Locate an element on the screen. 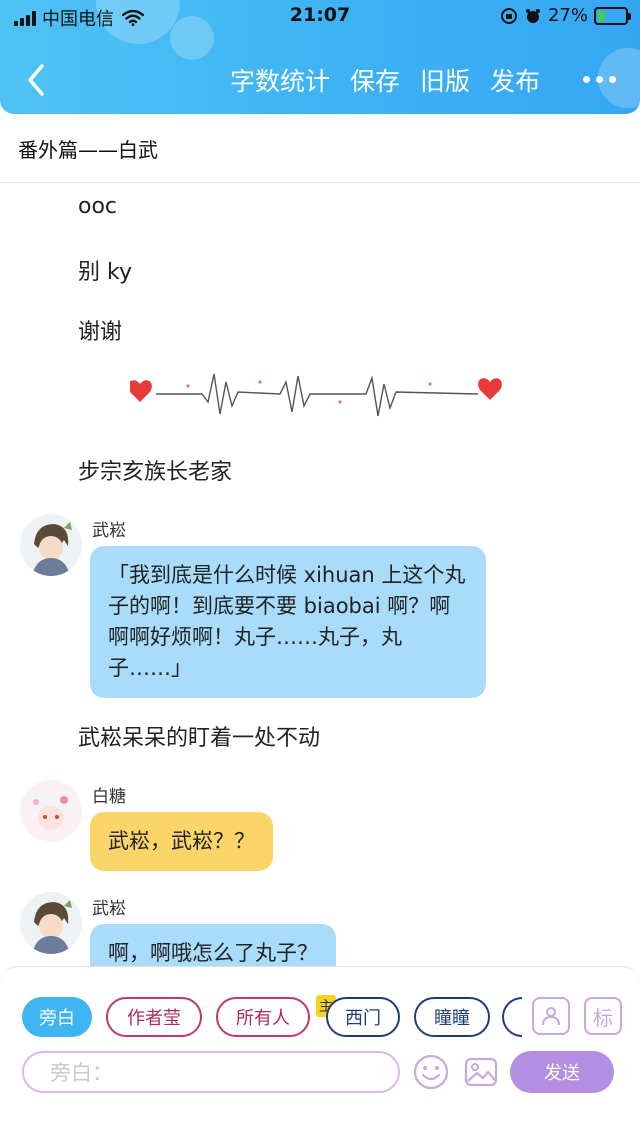  narration-line: 谢谢 is located at coordinates (100, 332).